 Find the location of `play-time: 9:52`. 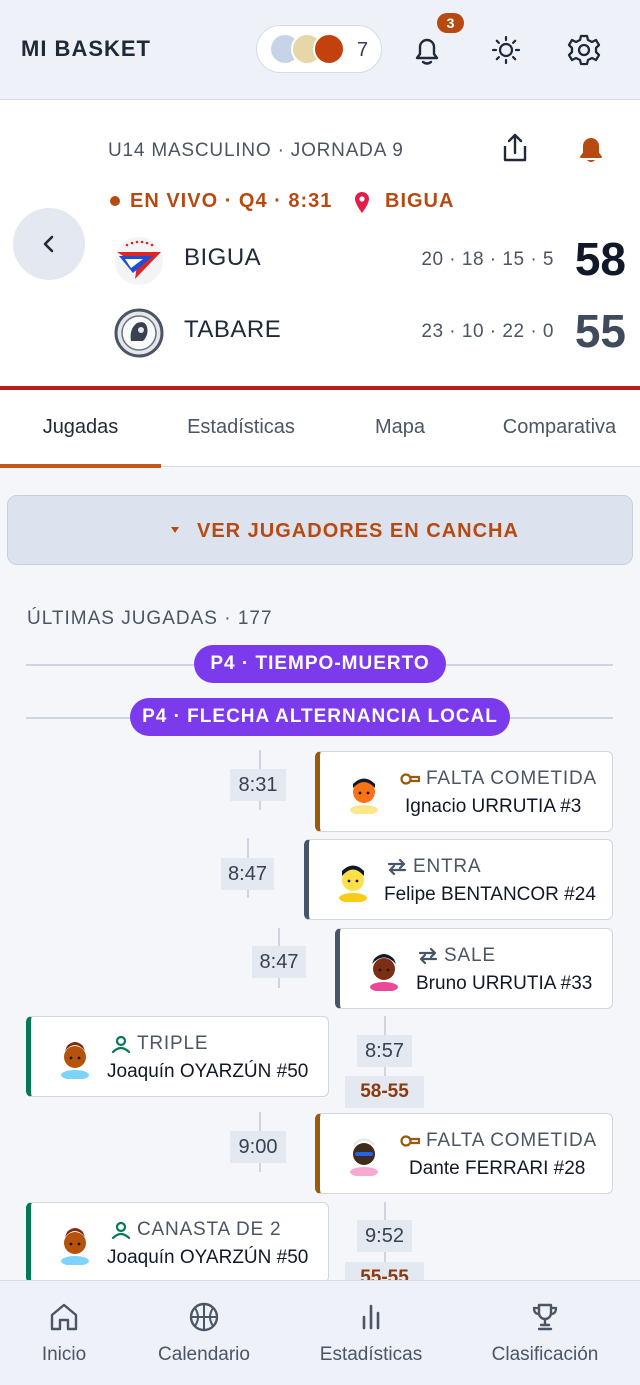

play-time: 9:52 is located at coordinates (384, 1236).